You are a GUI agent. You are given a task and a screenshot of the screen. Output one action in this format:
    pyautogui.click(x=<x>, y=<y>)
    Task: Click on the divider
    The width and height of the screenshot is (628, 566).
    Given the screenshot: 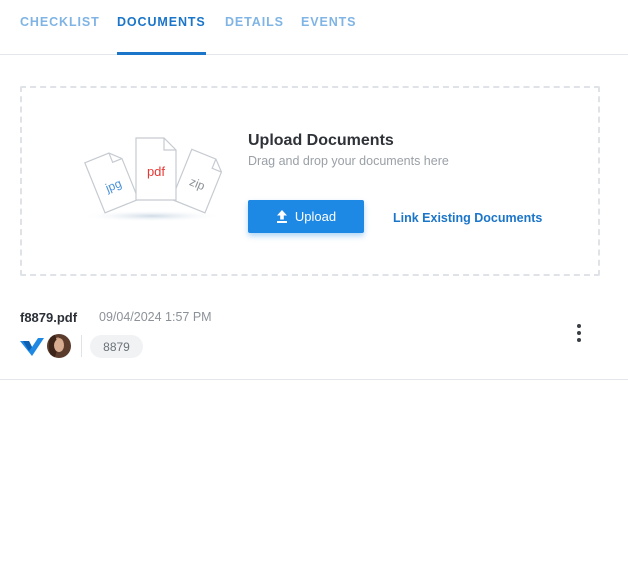 What is the action you would take?
    pyautogui.click(x=81, y=346)
    